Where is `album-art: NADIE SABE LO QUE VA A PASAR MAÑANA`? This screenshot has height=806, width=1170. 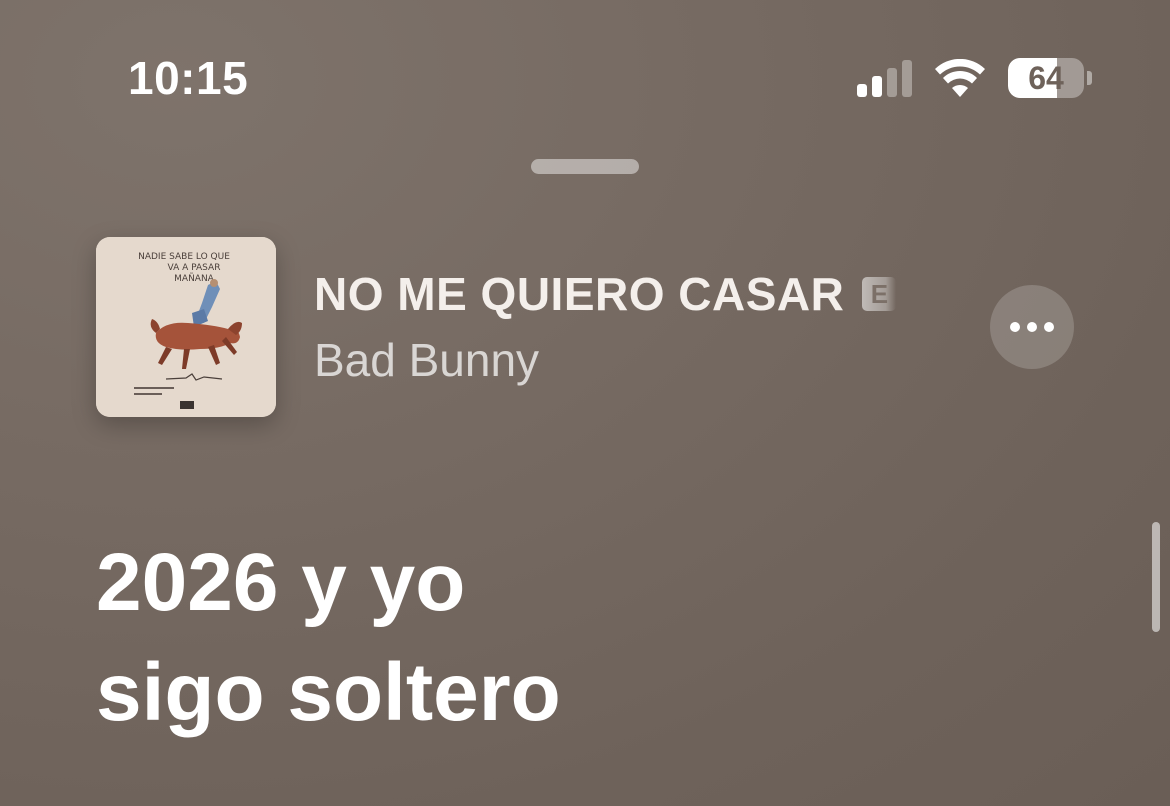 album-art: NADIE SABE LO QUE VA A PASAR MAÑANA is located at coordinates (186, 327).